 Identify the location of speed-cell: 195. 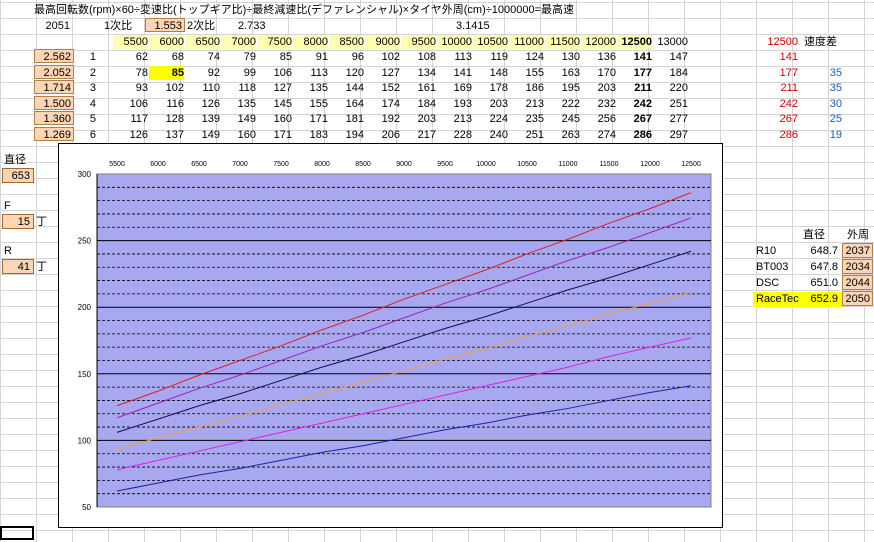
(562, 88).